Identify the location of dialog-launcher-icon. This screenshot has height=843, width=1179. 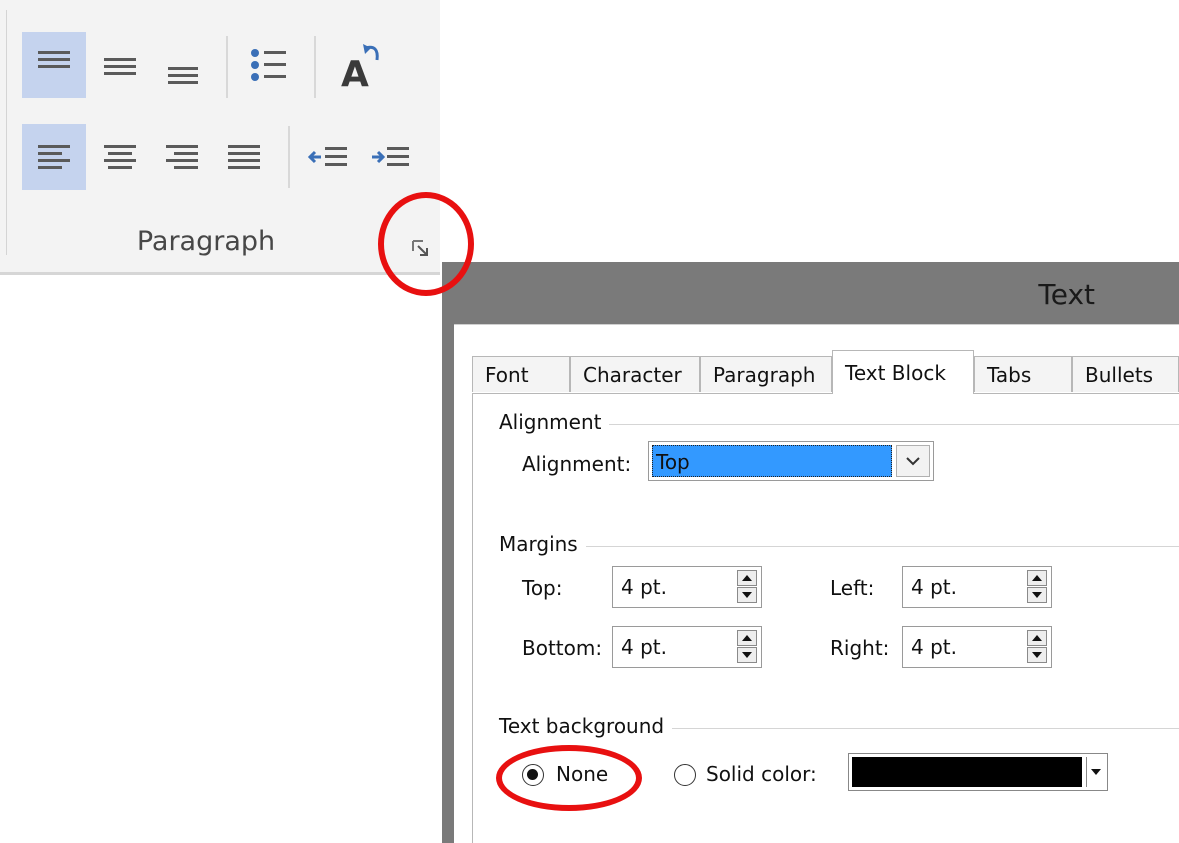
(420, 248).